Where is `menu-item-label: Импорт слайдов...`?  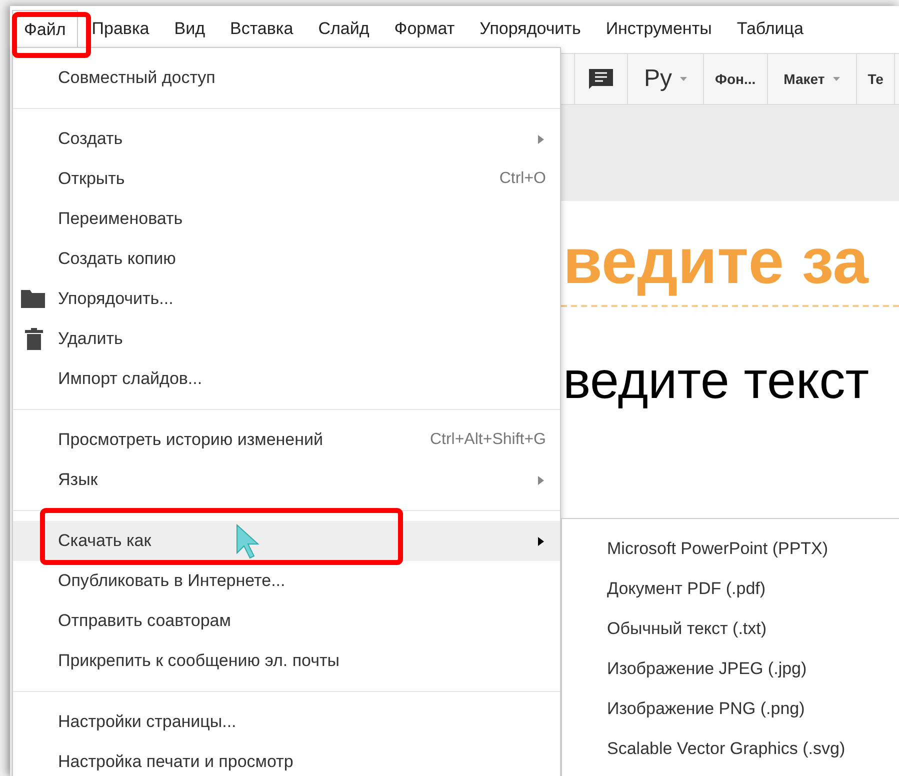
menu-item-label: Импорт слайдов... is located at coordinates (130, 379).